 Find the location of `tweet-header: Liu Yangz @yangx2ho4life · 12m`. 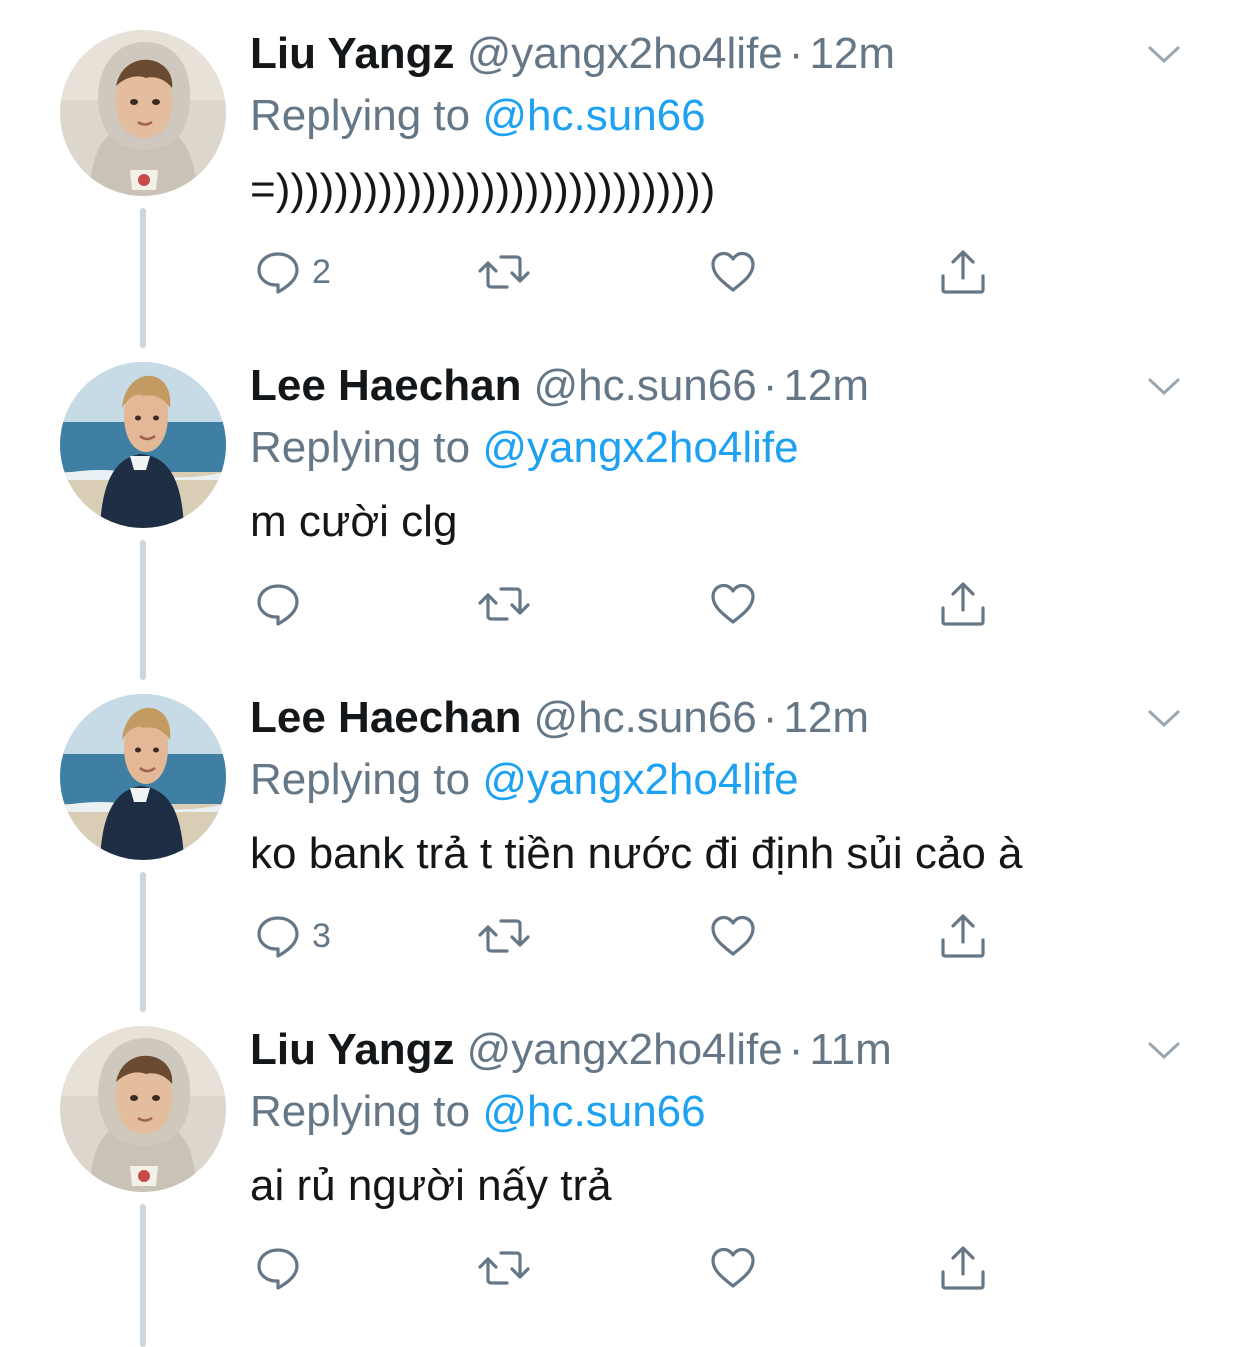

tweet-header: Liu Yangz @yangx2ho4life · 12m is located at coordinates (572, 54).